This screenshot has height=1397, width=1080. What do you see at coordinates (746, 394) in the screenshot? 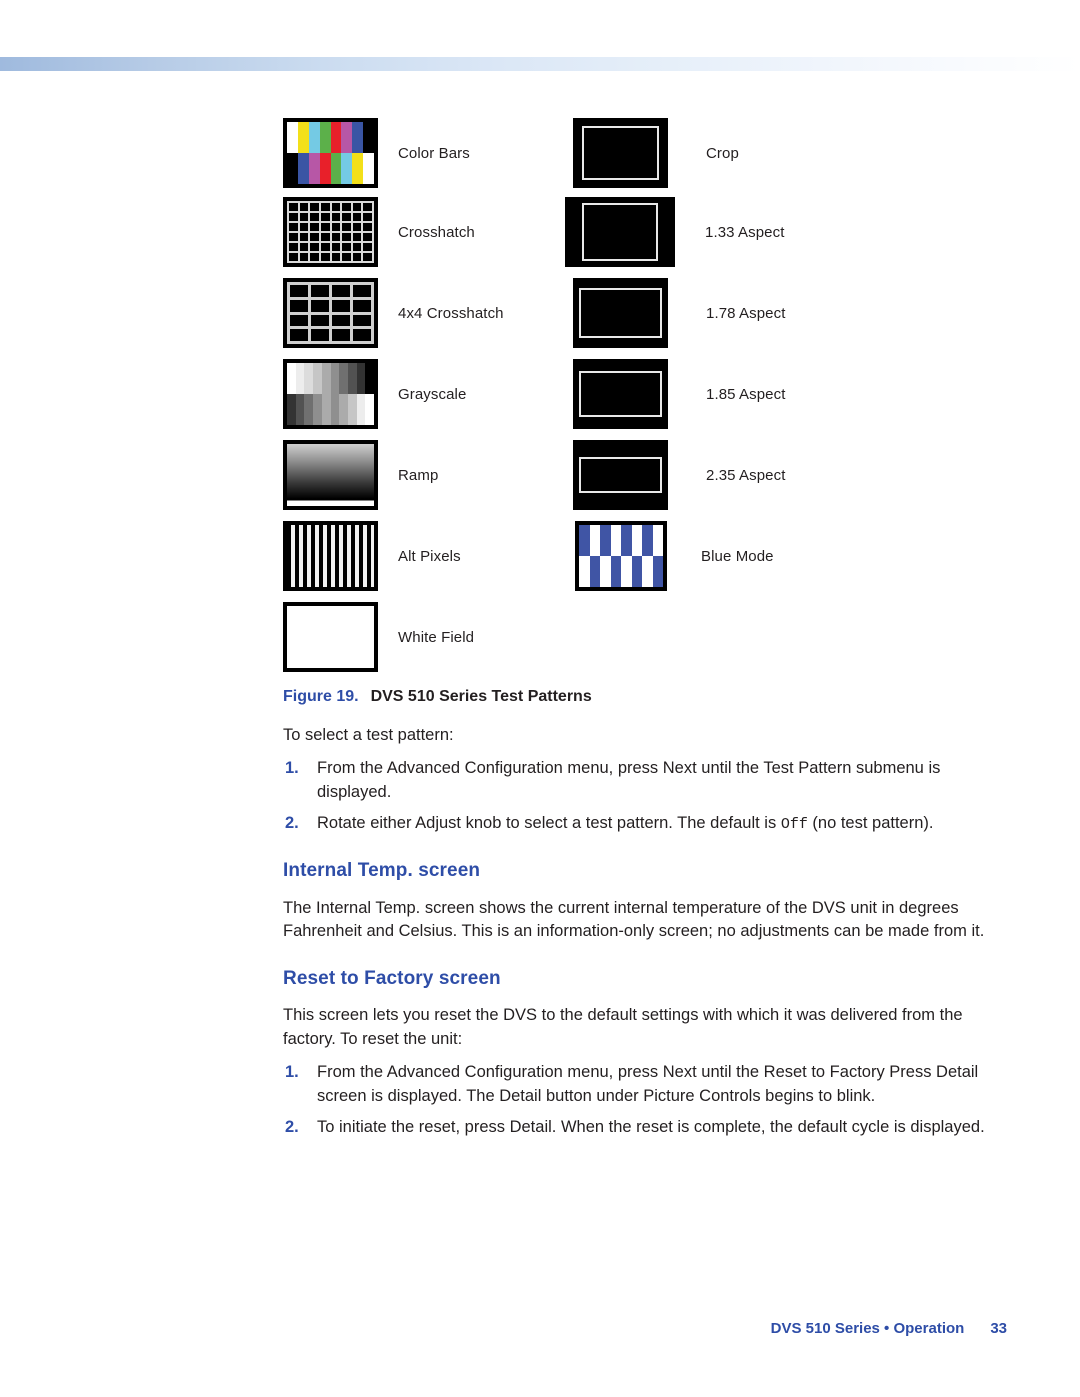
I see `pattern-label: 1.85 Aspect` at bounding box center [746, 394].